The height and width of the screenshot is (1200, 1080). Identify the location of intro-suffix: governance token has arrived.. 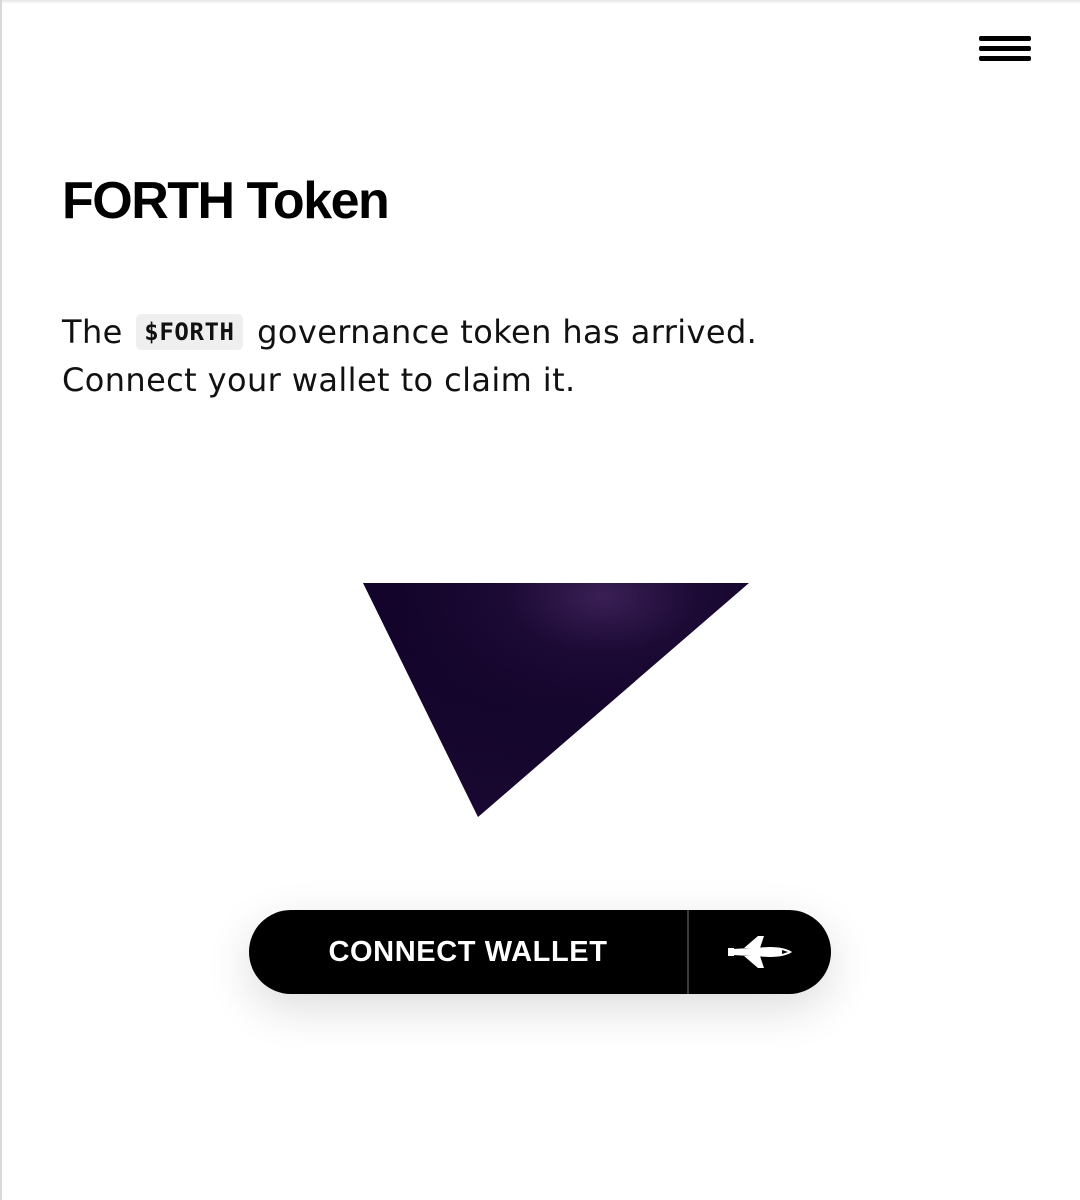
(507, 332).